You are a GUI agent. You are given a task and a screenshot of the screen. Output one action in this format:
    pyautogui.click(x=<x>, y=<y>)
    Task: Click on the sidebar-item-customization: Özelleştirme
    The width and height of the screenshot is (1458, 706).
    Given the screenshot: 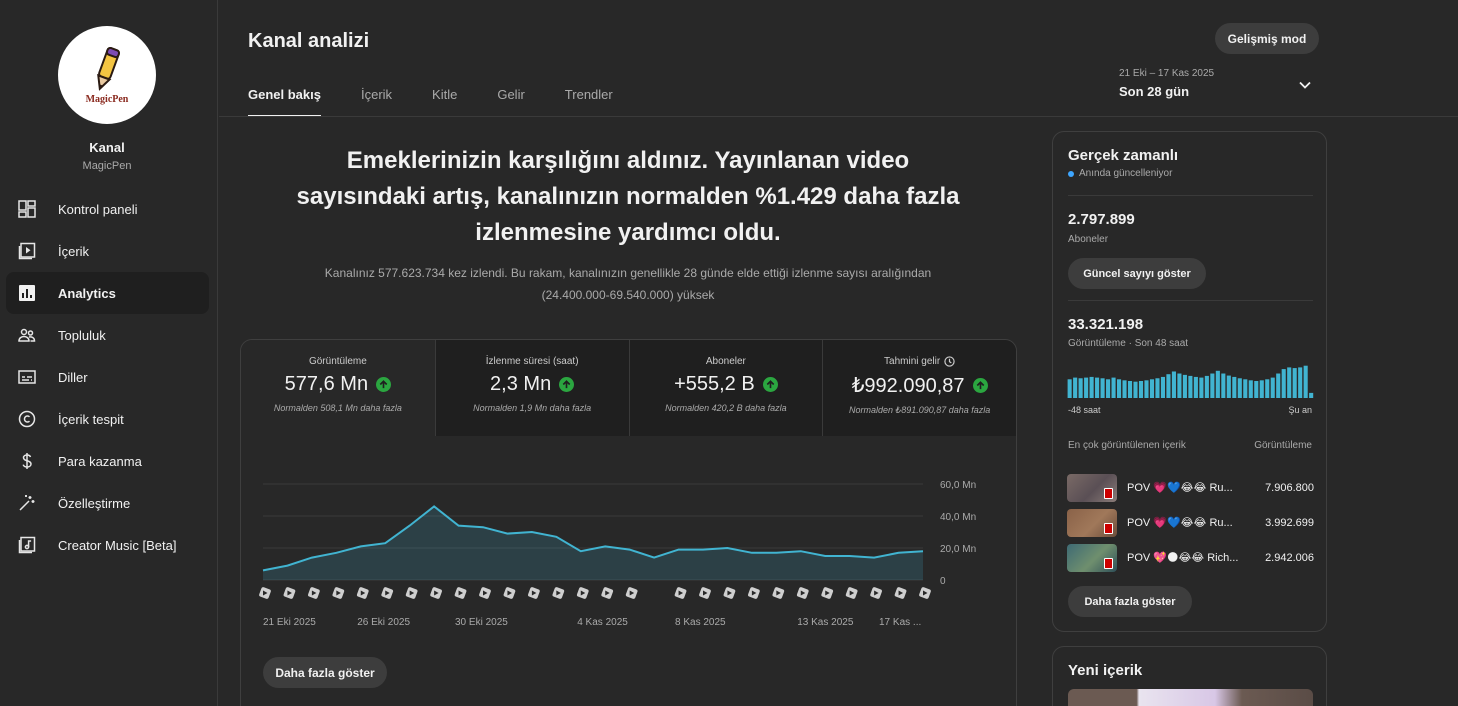 What is the action you would take?
    pyautogui.click(x=107, y=503)
    